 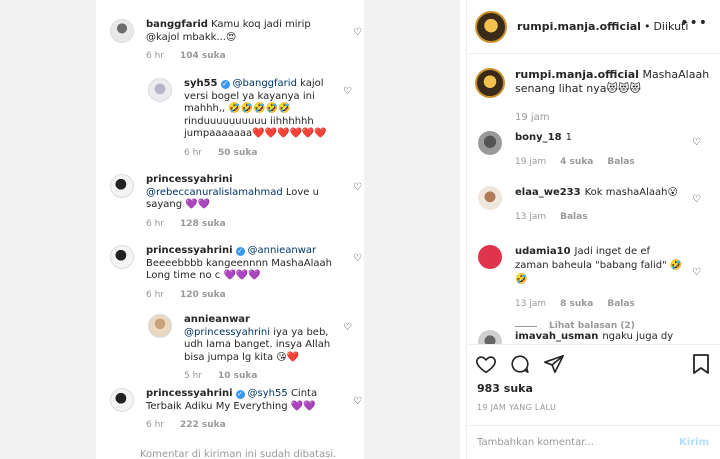 What do you see at coordinates (538, 137) in the screenshot?
I see `comment-username: bony_18` at bounding box center [538, 137].